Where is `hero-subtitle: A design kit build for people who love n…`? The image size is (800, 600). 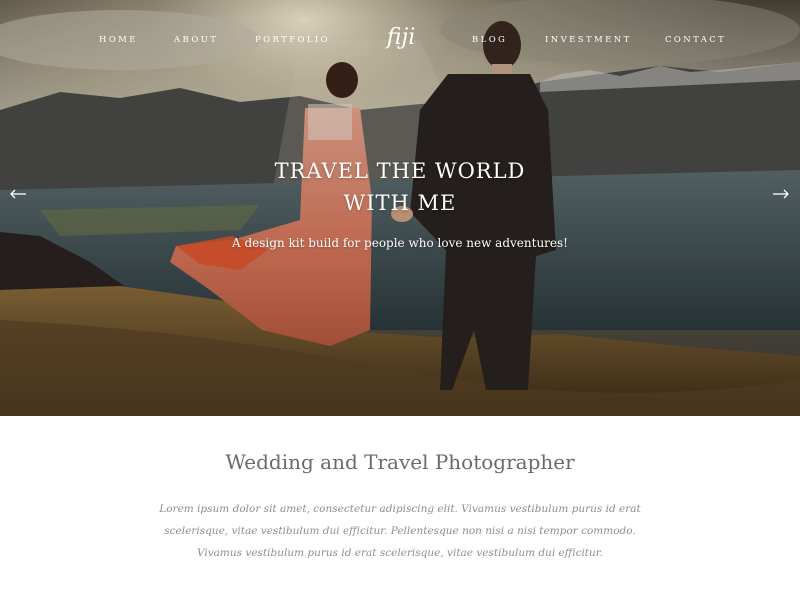
hero-subtitle: A design kit build for people who love n… is located at coordinates (400, 243).